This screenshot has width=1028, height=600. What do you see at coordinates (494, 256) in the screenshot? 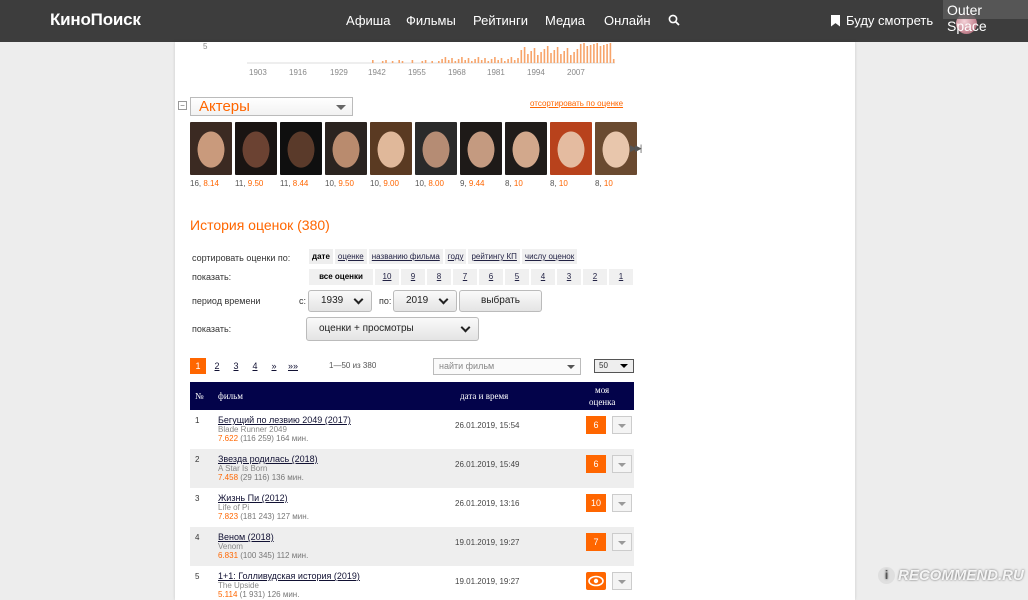
I see `sort-option-kp-rating: рейтингу КП` at bounding box center [494, 256].